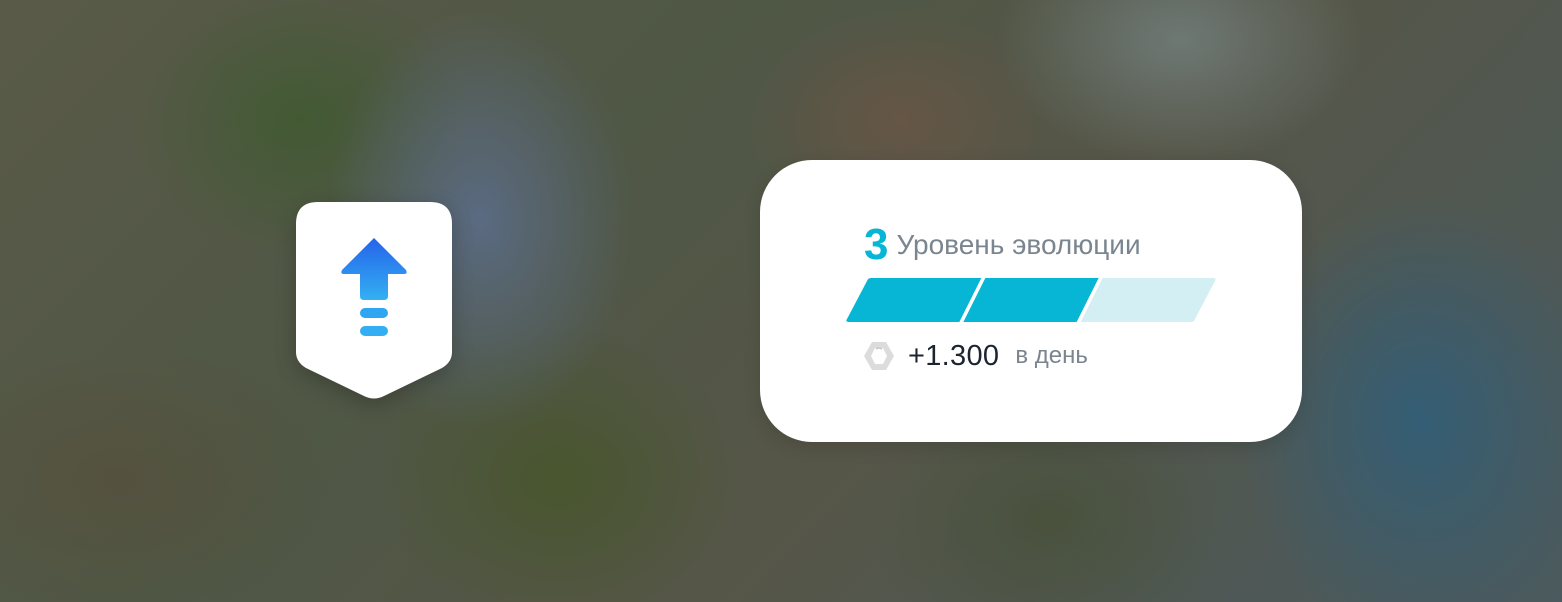 This screenshot has width=1562, height=602. Describe the element at coordinates (1018, 244) in the screenshot. I see `evolution-title: Уровень эволюции` at that location.